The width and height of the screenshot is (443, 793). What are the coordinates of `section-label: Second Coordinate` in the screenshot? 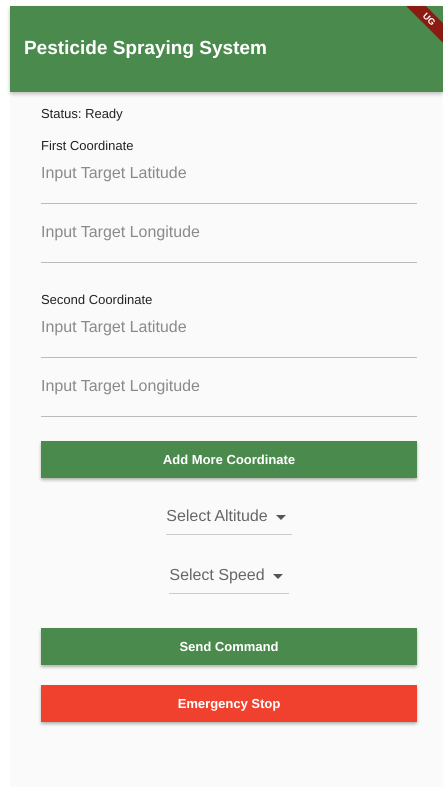 It's located at (97, 299).